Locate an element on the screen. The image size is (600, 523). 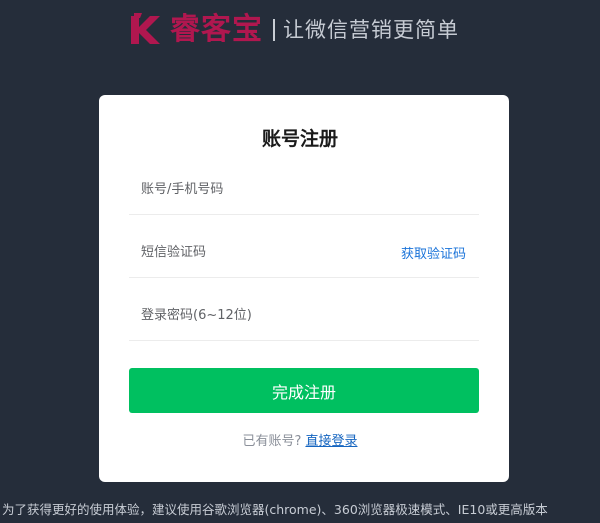
page-title: 账号注册 is located at coordinates (299, 139).